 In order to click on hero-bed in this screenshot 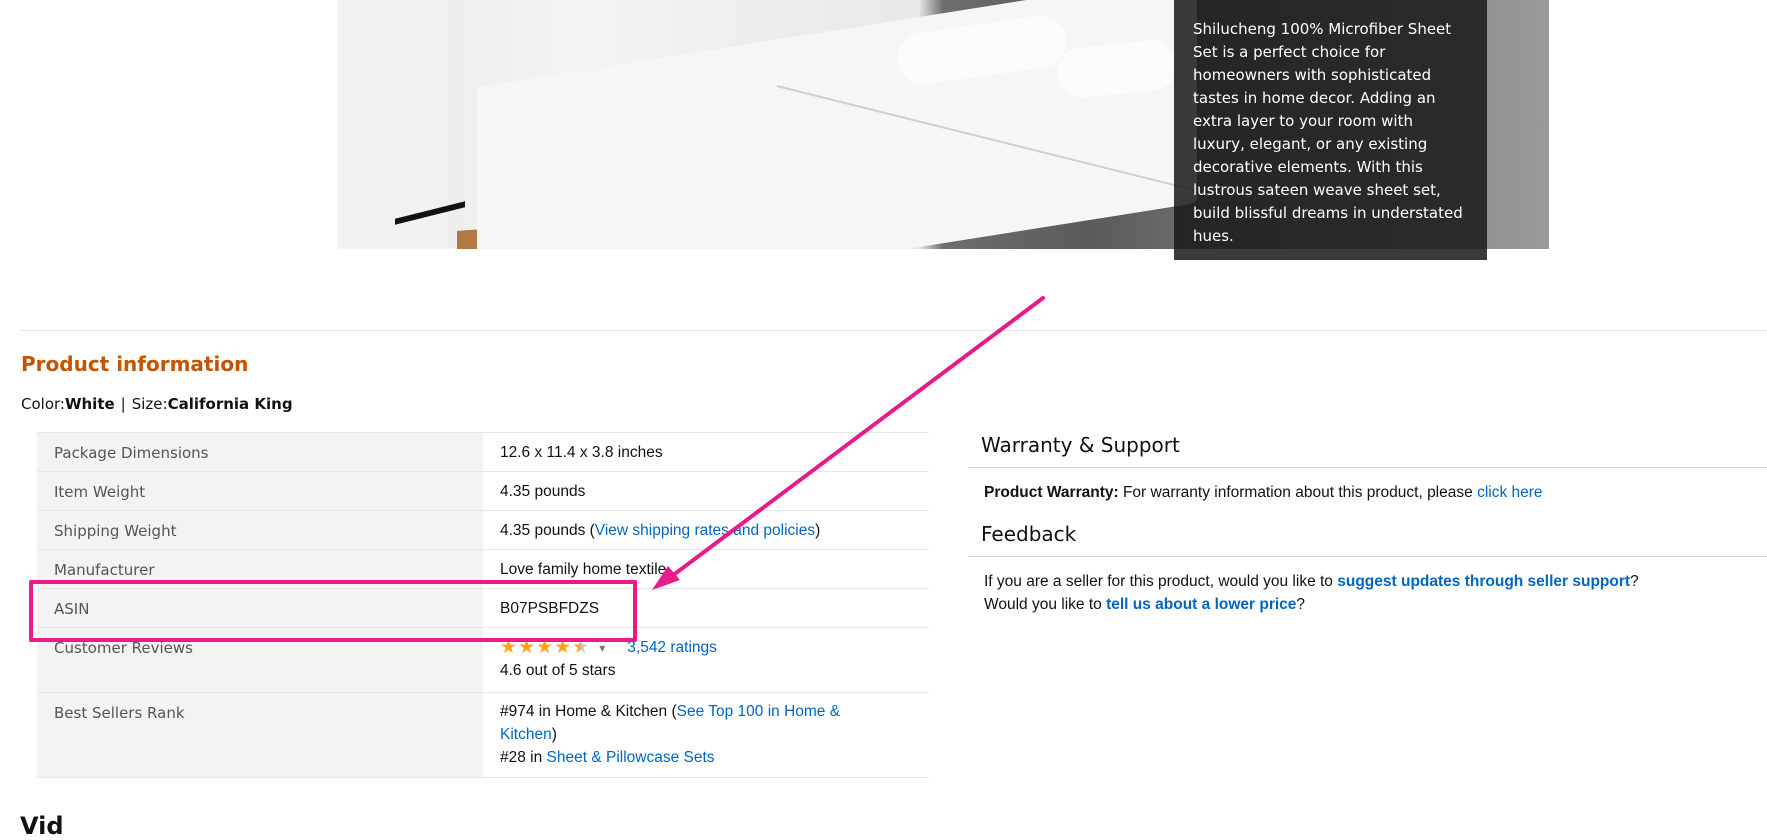, I will do `click(837, 124)`.